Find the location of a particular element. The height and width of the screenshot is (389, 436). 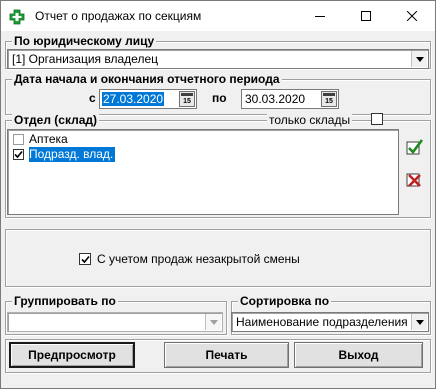

sorting-select: Наименование подразделения is located at coordinates (330, 322).